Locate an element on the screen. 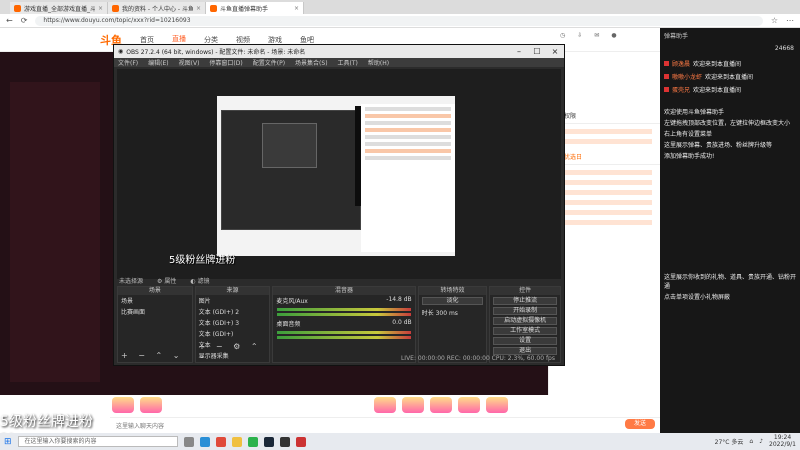 This screenshot has width=800, height=450. filters-button: ◐ 滤镜 is located at coordinates (199, 280).